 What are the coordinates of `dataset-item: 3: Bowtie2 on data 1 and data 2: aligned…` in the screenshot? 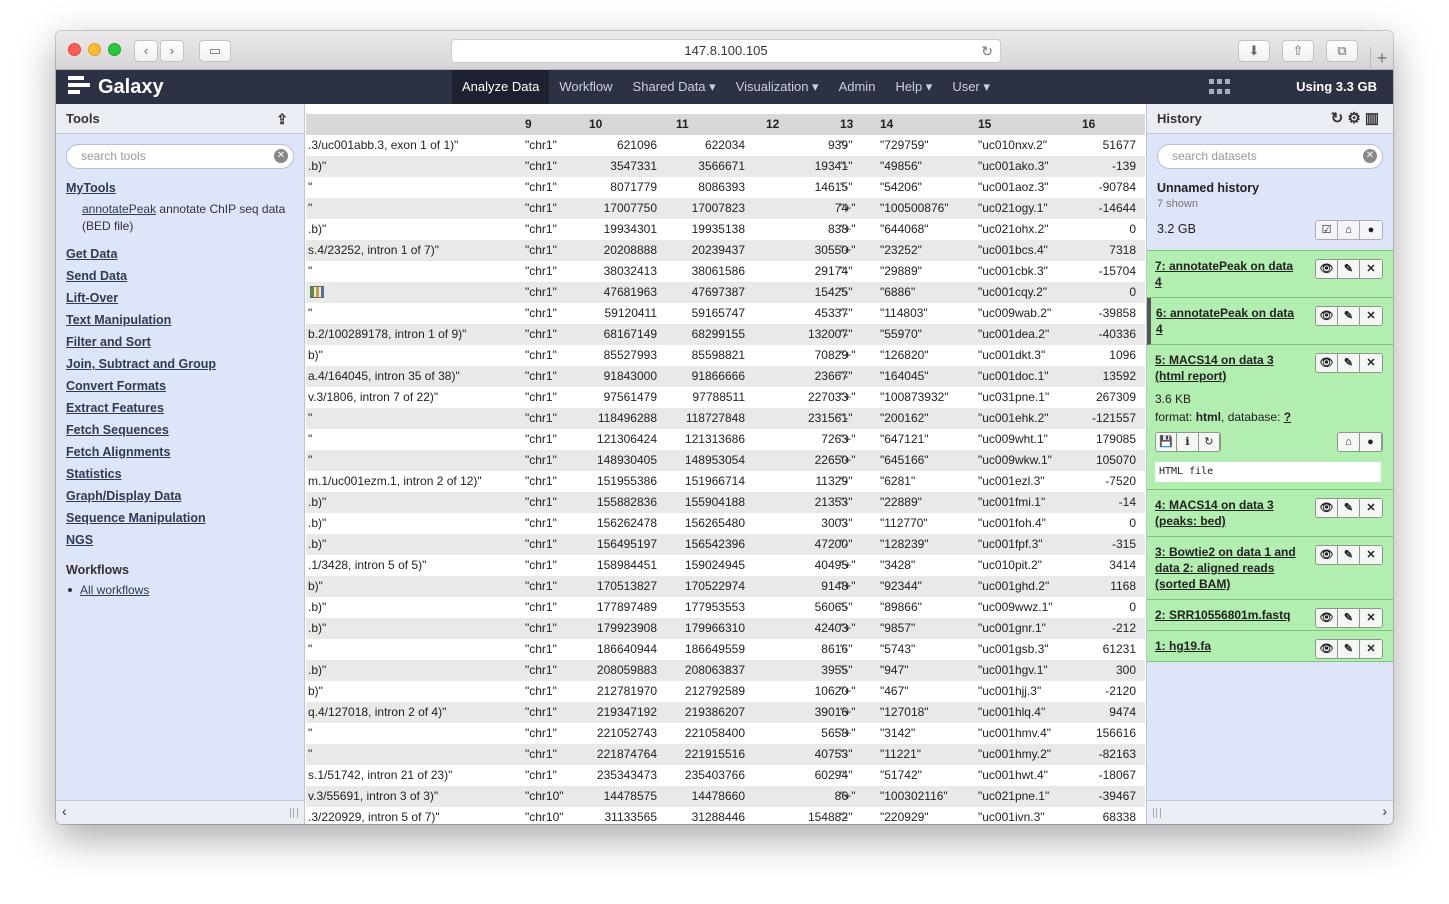 It's located at (1270, 568).